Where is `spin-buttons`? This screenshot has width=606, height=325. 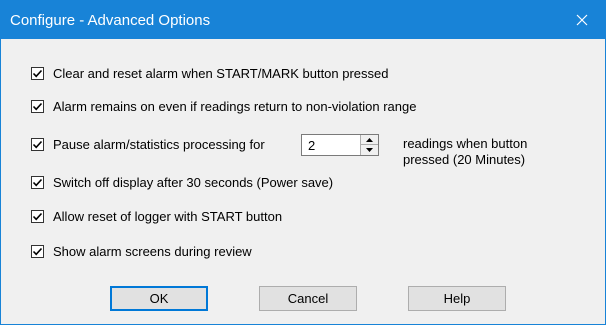
spin-buttons is located at coordinates (369, 145).